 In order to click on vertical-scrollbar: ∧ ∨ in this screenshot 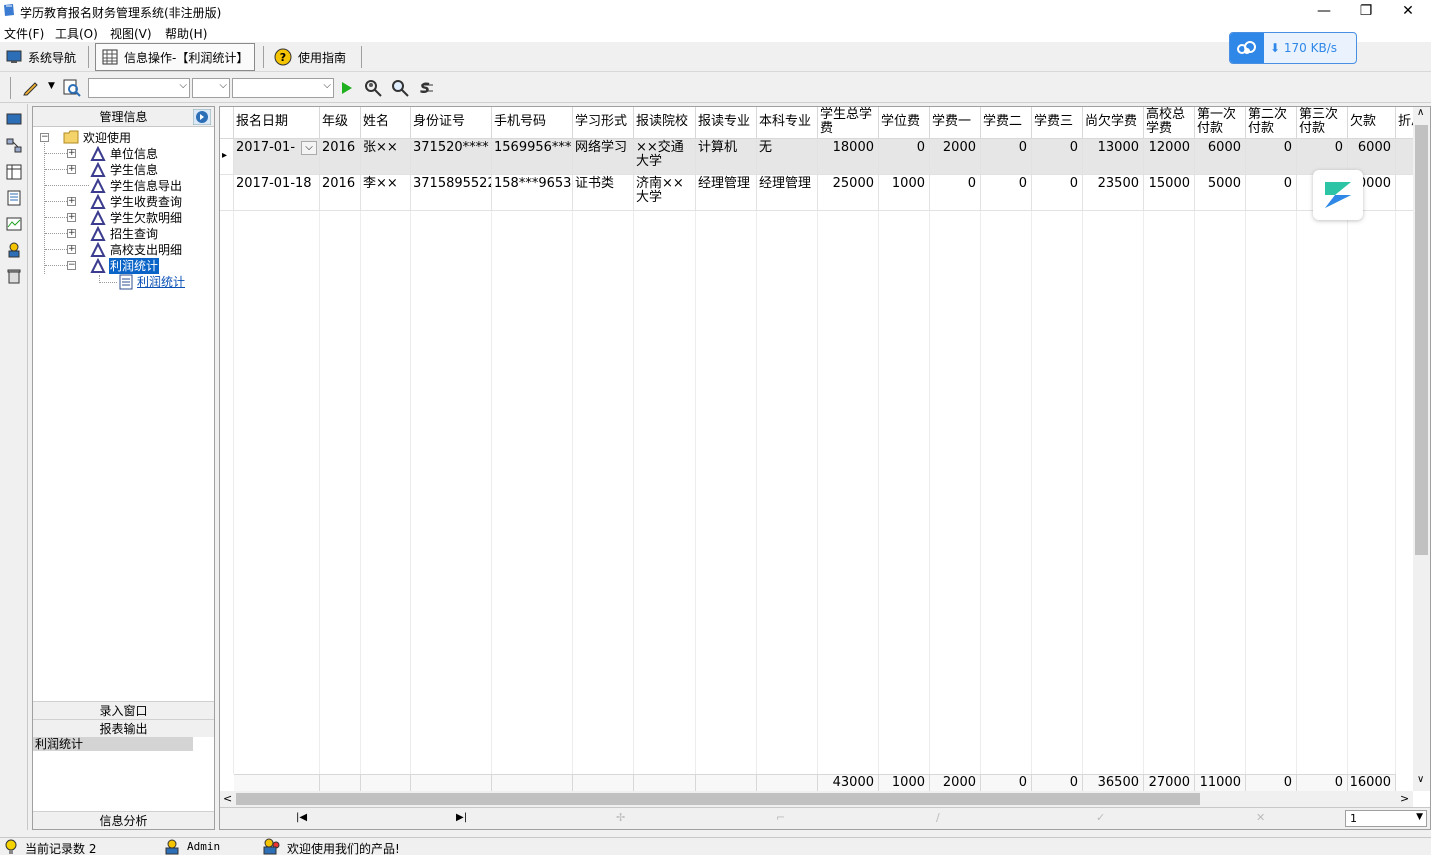, I will do `click(1421, 449)`.